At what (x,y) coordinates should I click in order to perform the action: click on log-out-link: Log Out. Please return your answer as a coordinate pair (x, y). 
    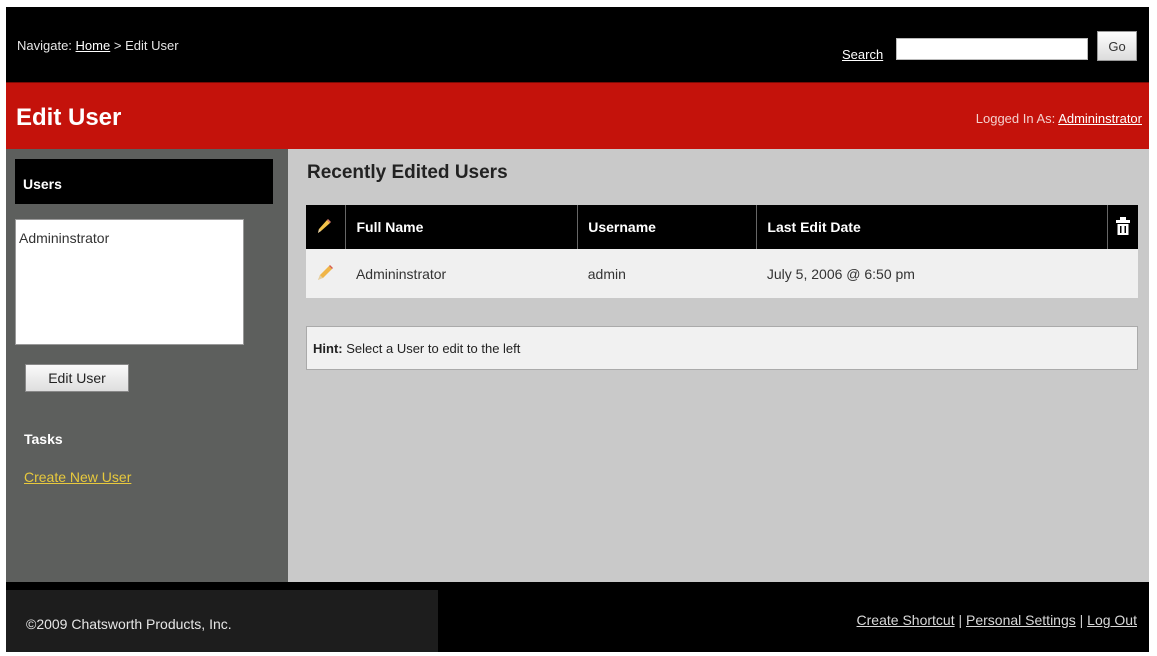
    Looking at the image, I should click on (1112, 620).